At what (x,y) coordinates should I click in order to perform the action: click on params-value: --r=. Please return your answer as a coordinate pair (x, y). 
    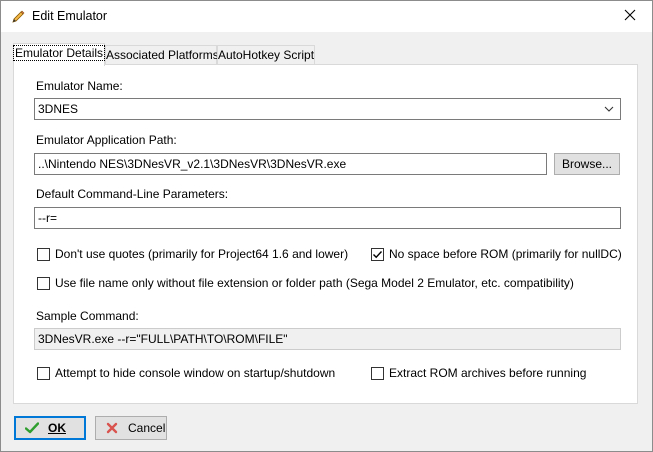
    Looking at the image, I should click on (47, 218).